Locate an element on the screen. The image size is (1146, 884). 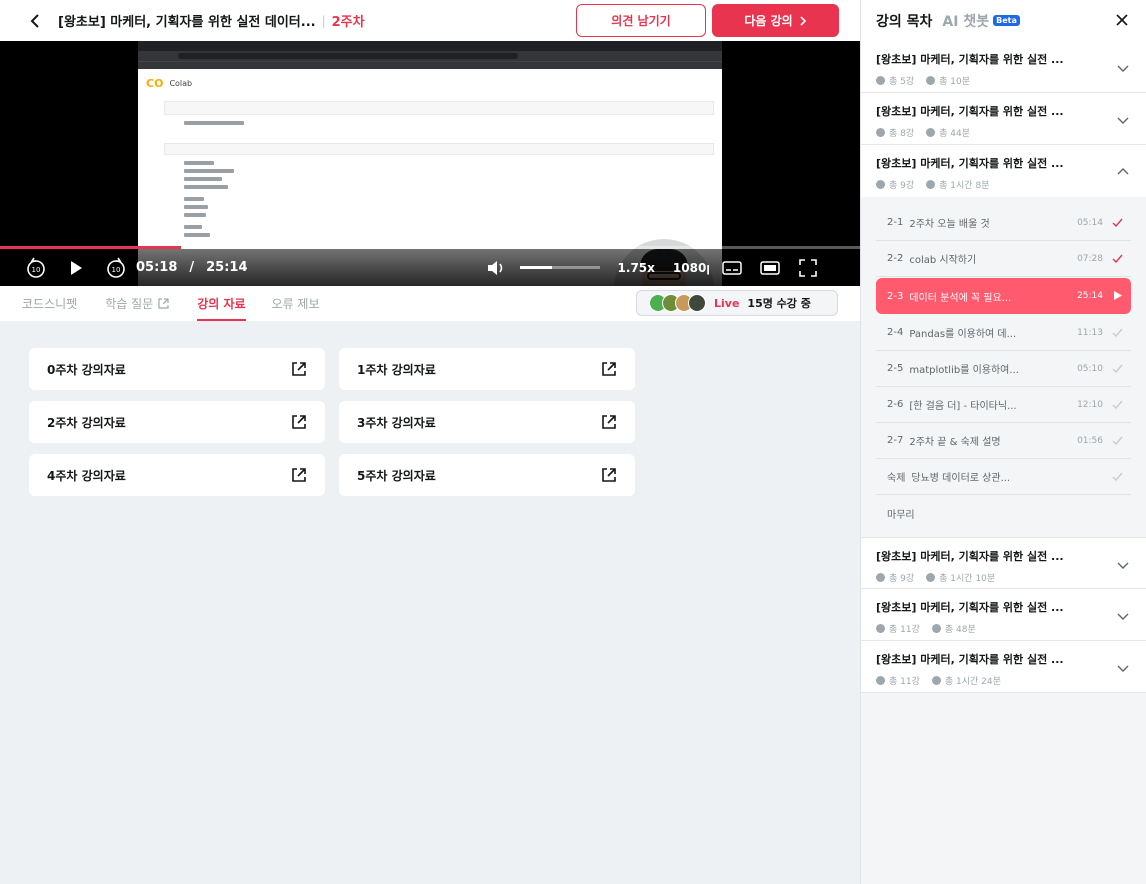
lesson-item: 2-2 colab 시작하기 07:28 is located at coordinates (1003, 259).